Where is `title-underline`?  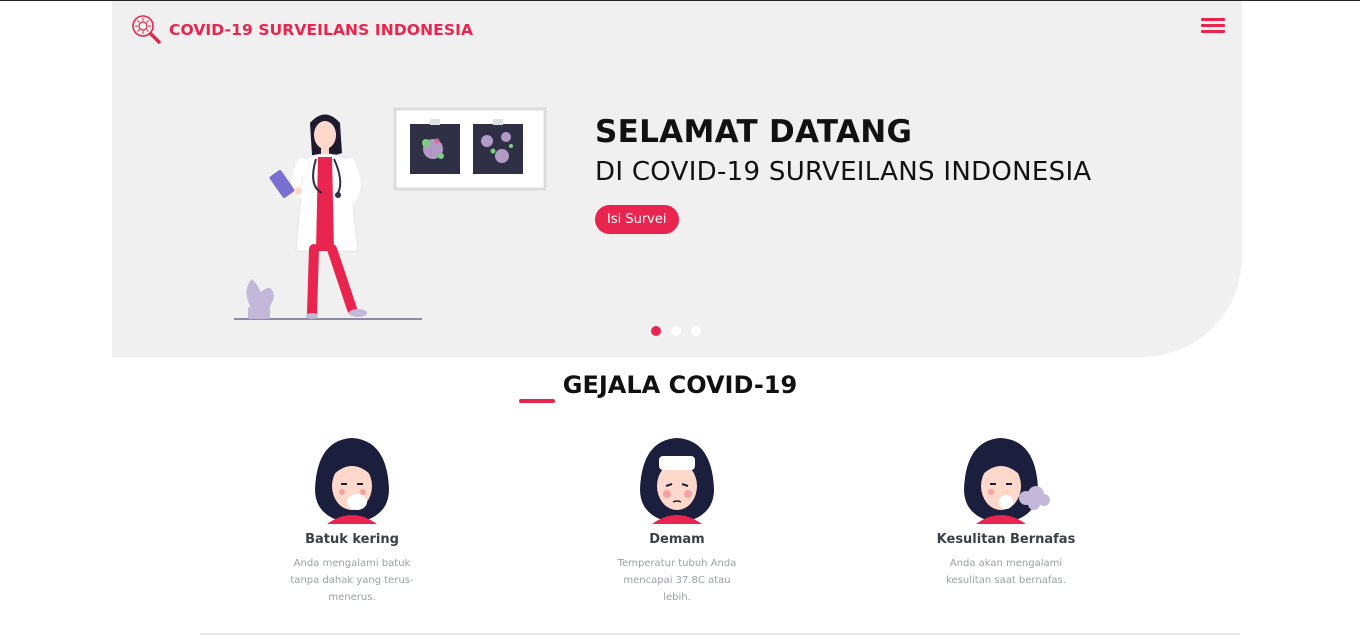 title-underline is located at coordinates (537, 401).